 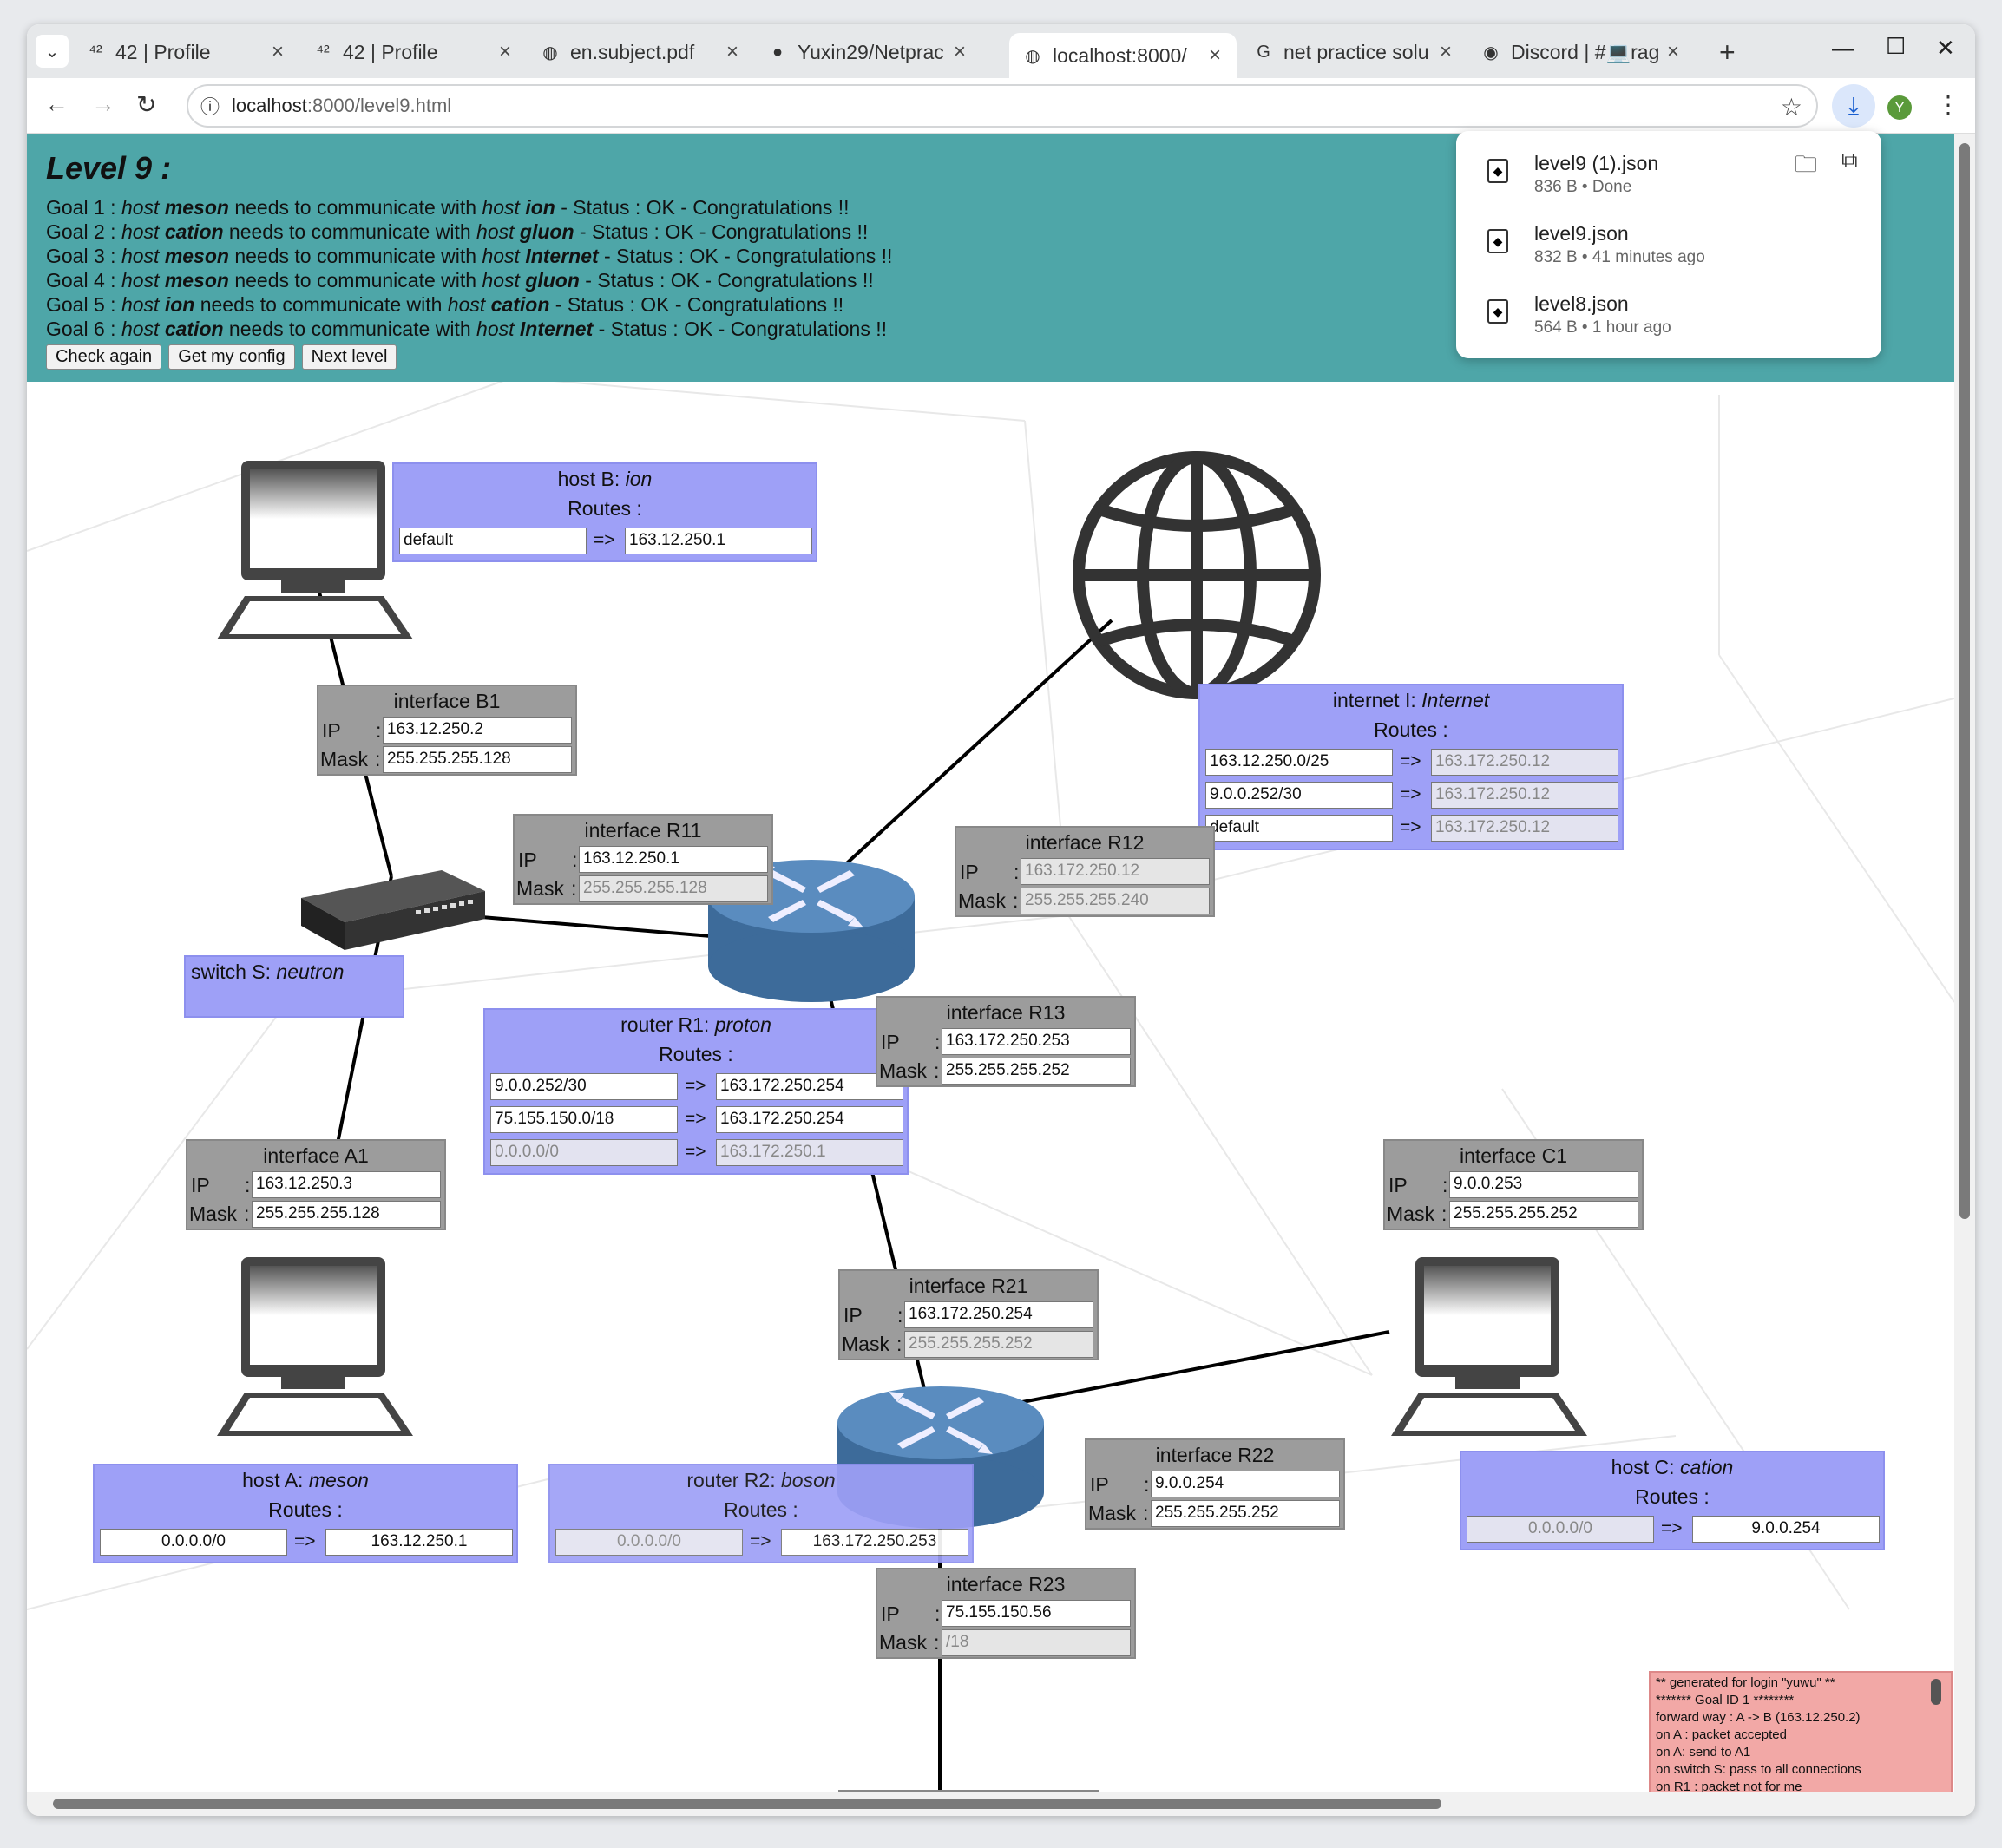 What do you see at coordinates (419, 1542) in the screenshot?
I see `host-a-route-gateway: 163.12.250.1` at bounding box center [419, 1542].